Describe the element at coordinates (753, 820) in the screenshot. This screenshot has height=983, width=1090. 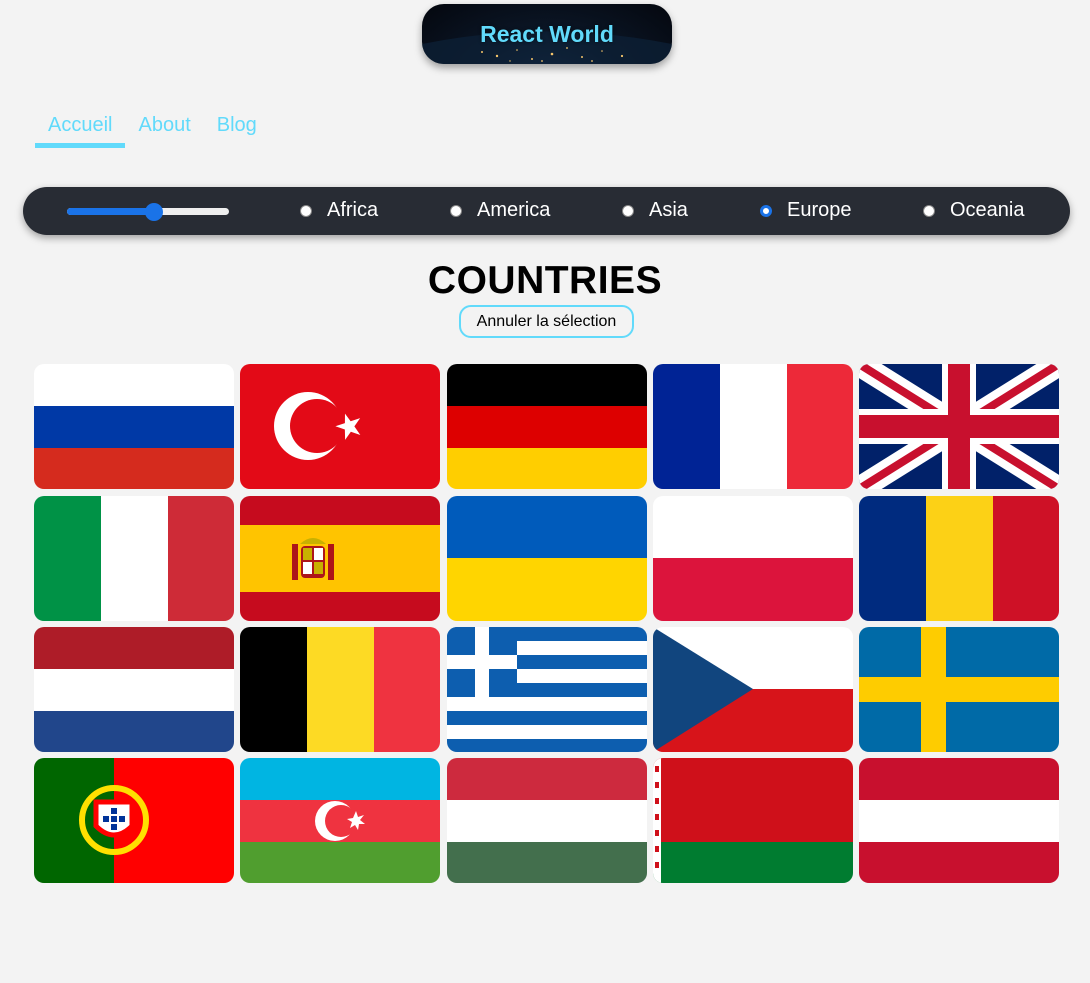
I see `belarus-flag` at that location.